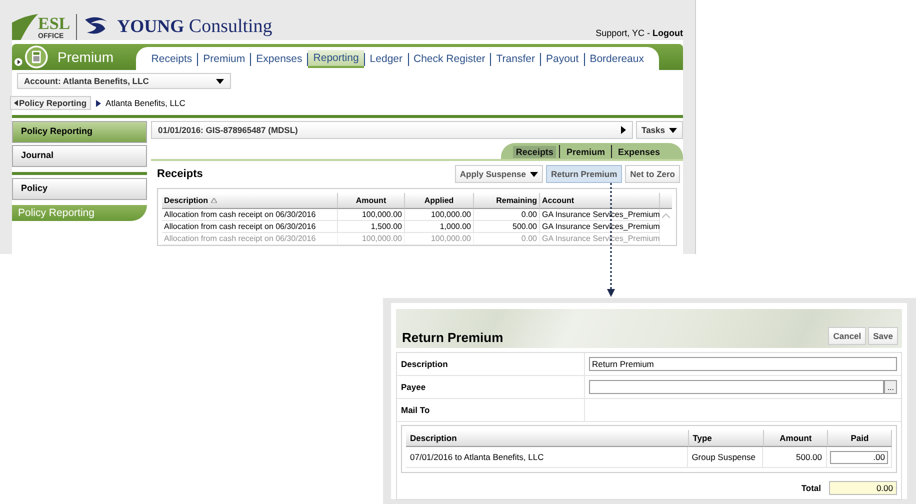 The image size is (916, 504). Describe the element at coordinates (584, 174) in the screenshot. I see `action-button: Return Premium` at that location.